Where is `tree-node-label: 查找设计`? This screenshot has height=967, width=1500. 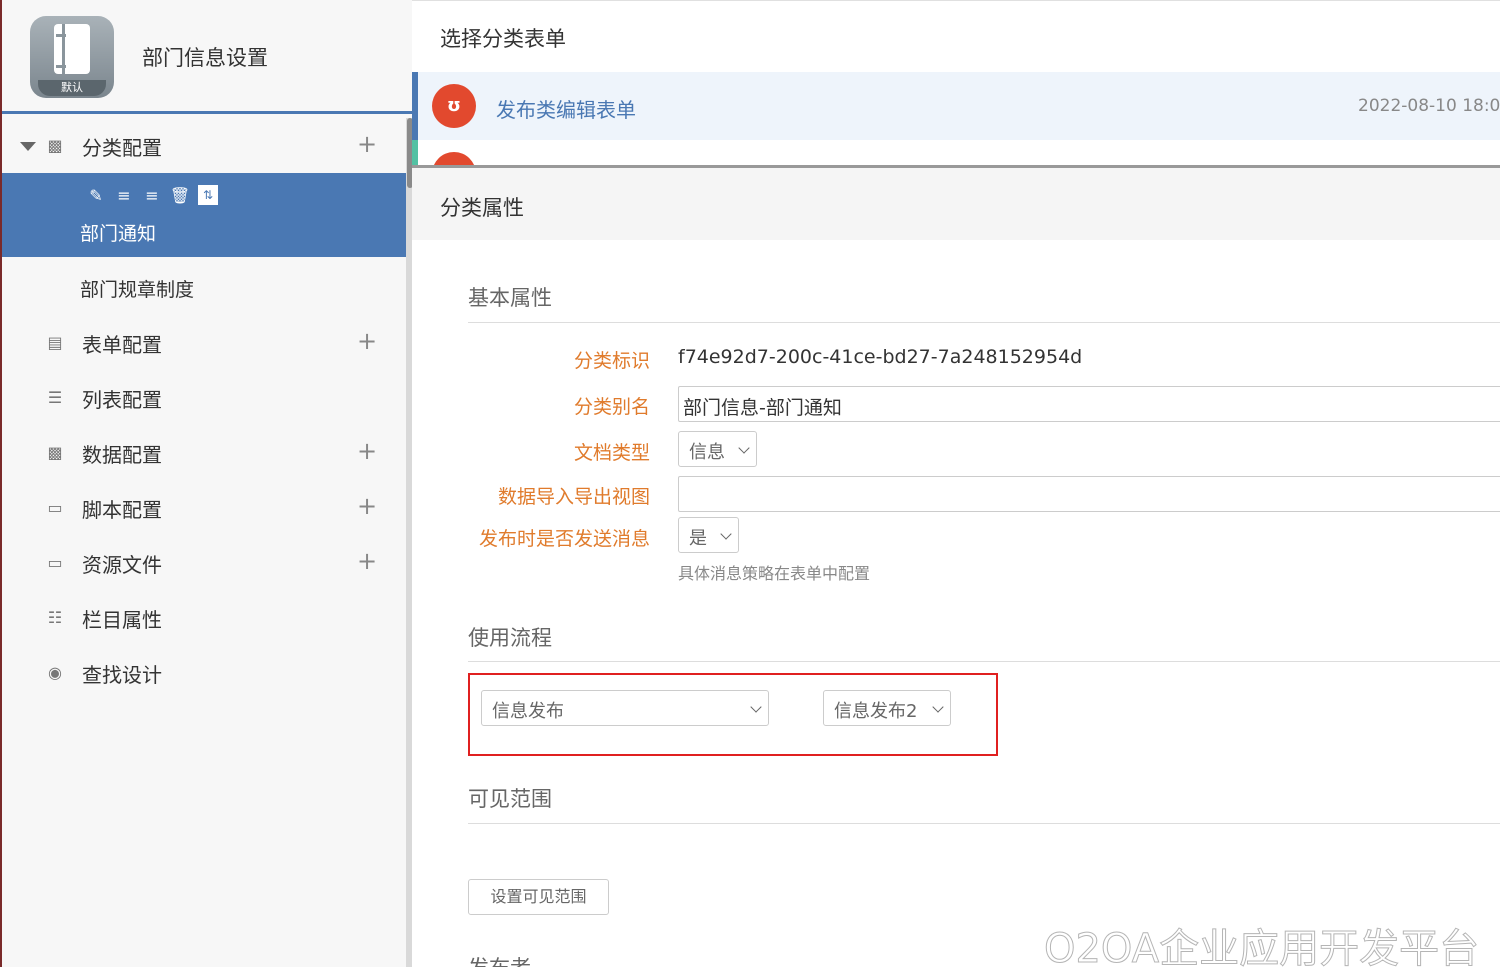 tree-node-label: 查找设计 is located at coordinates (122, 675).